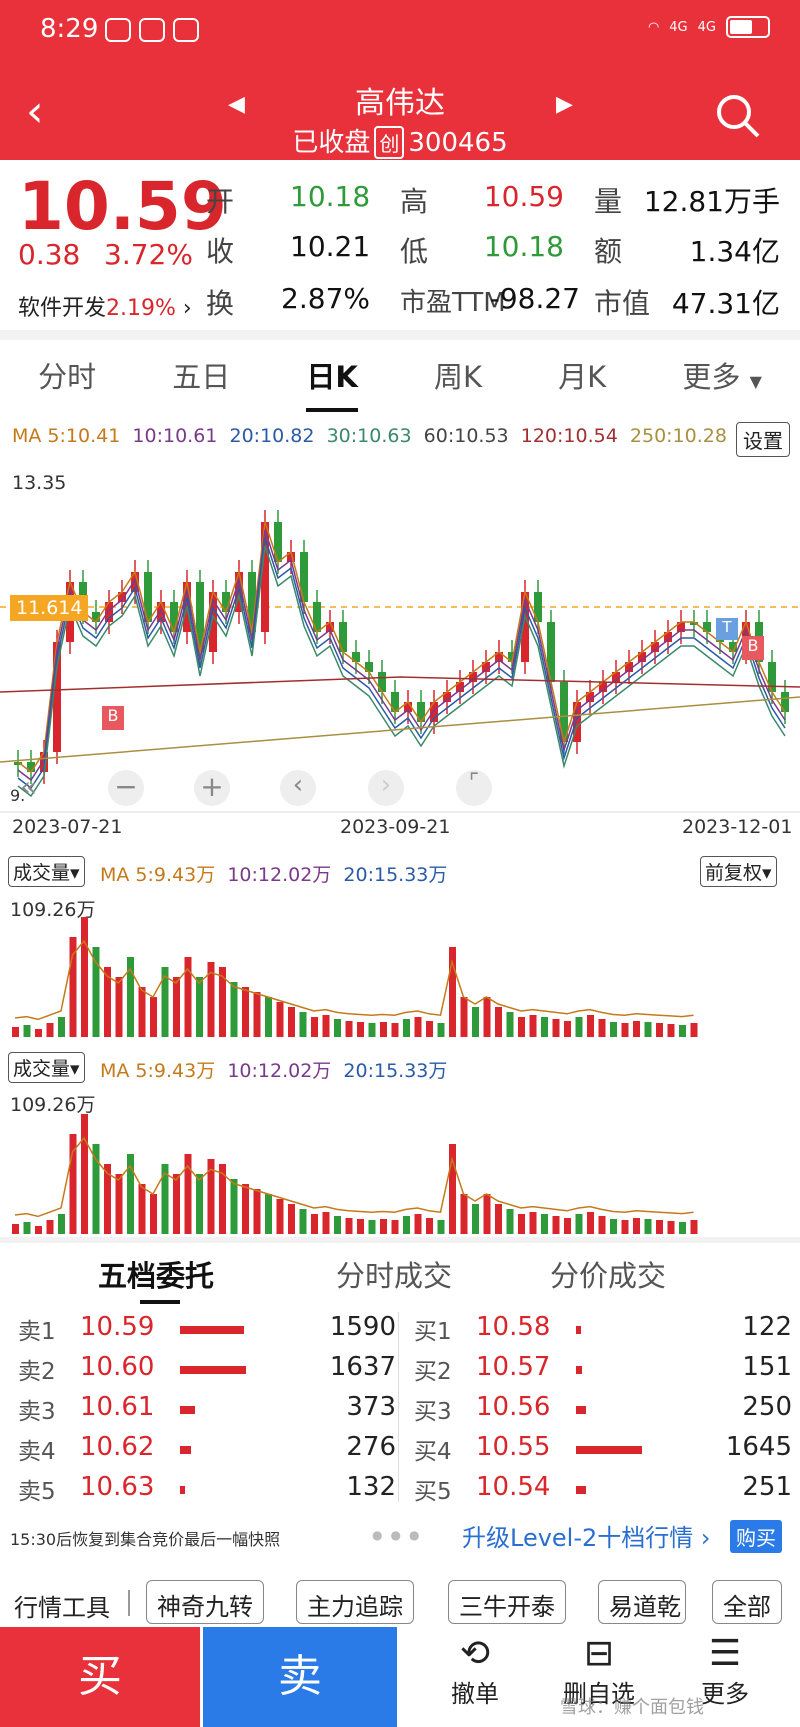 Image resolution: width=800 pixels, height=1727 pixels. What do you see at coordinates (278, 542) in the screenshot?
I see `candle` at bounding box center [278, 542].